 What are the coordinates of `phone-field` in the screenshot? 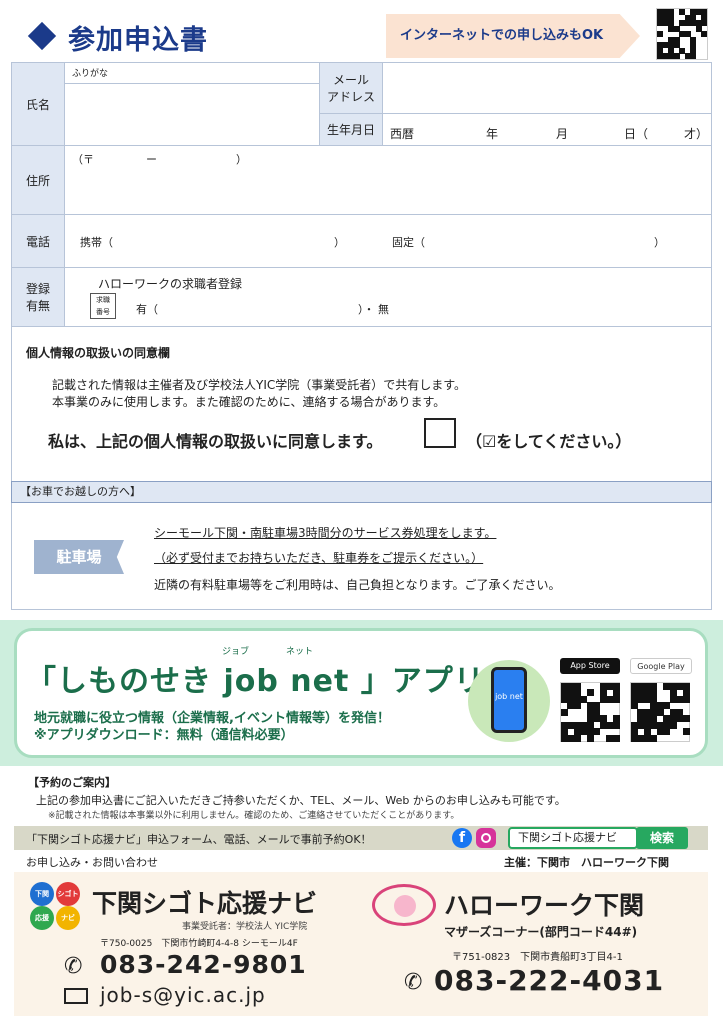 It's located at (388, 241).